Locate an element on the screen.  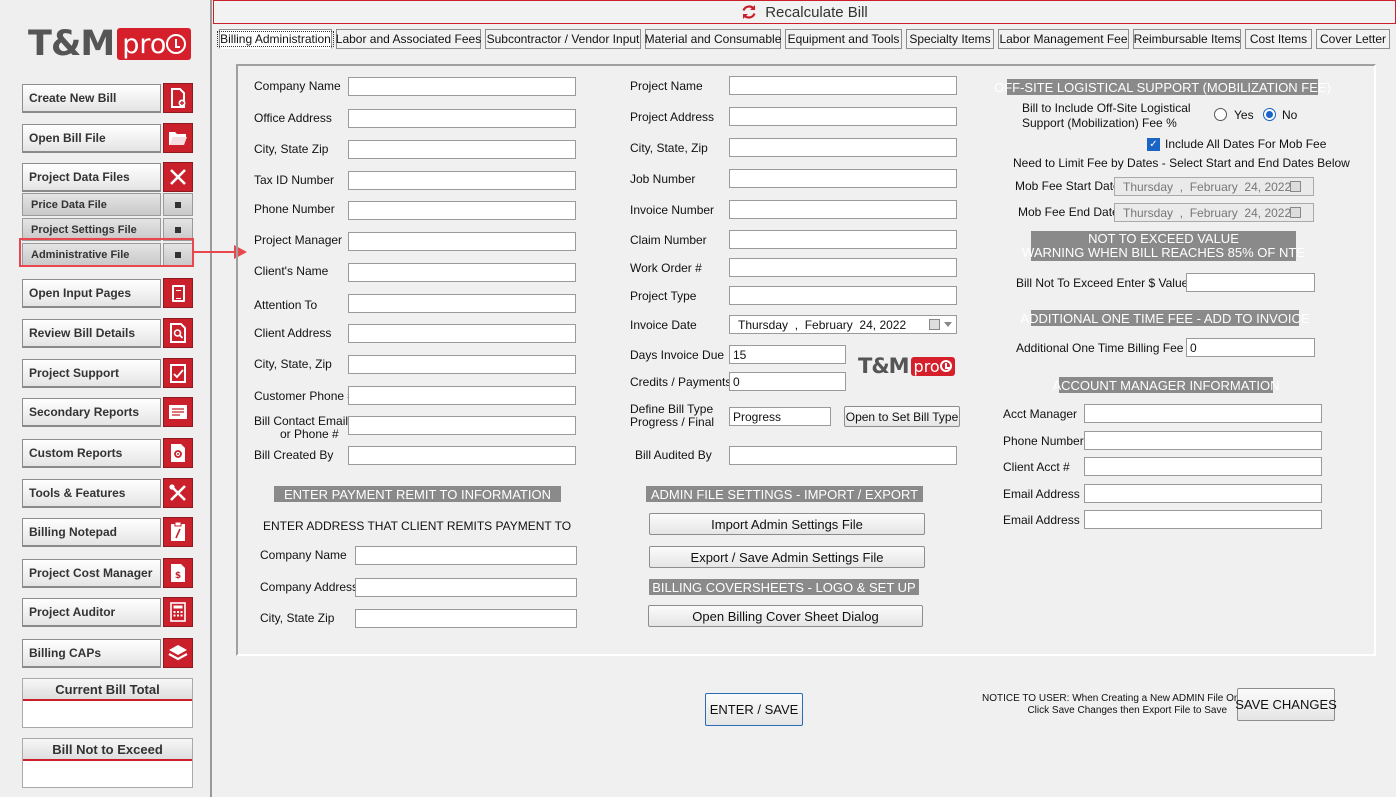
sidebar-item-review-bill-details: Review Bill Details is located at coordinates (91, 333).